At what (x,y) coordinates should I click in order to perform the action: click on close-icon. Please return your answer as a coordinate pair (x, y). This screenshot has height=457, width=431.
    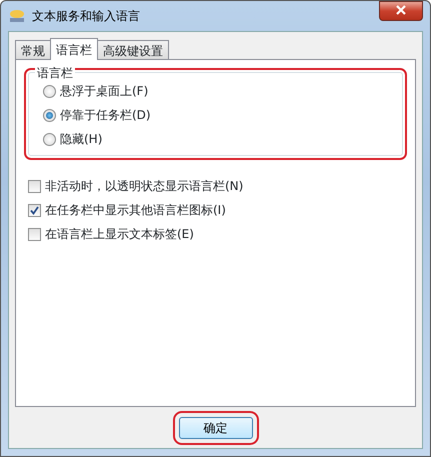
    Looking at the image, I should click on (401, 10).